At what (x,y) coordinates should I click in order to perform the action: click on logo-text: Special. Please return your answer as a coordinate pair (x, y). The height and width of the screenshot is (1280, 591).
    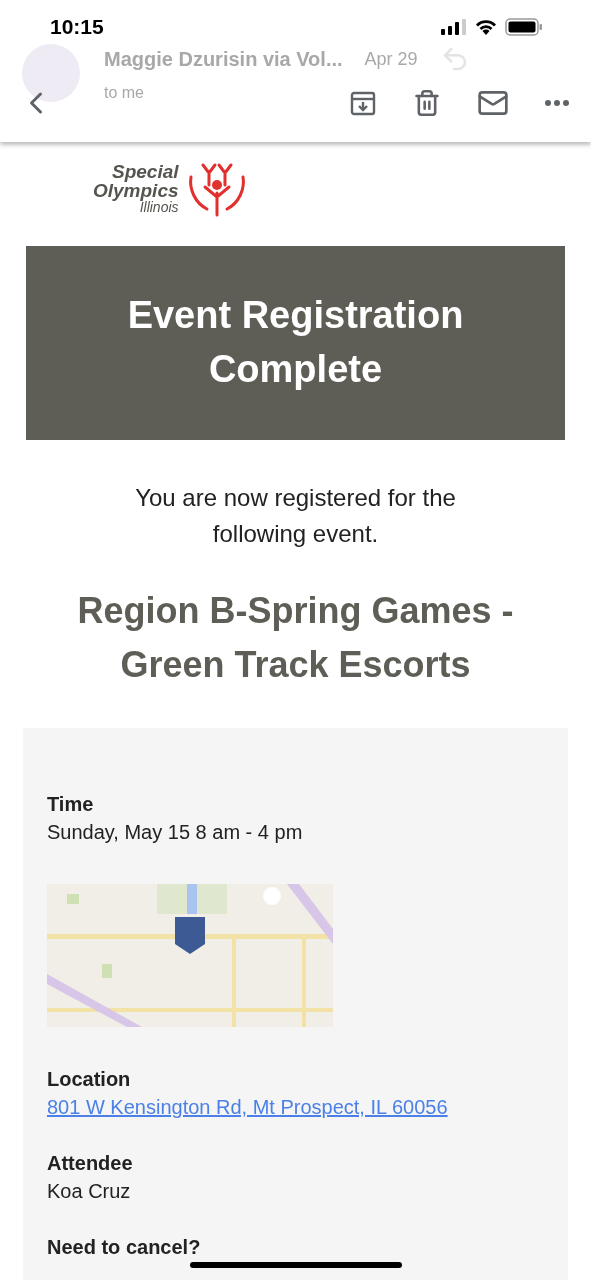
    Looking at the image, I should click on (145, 171).